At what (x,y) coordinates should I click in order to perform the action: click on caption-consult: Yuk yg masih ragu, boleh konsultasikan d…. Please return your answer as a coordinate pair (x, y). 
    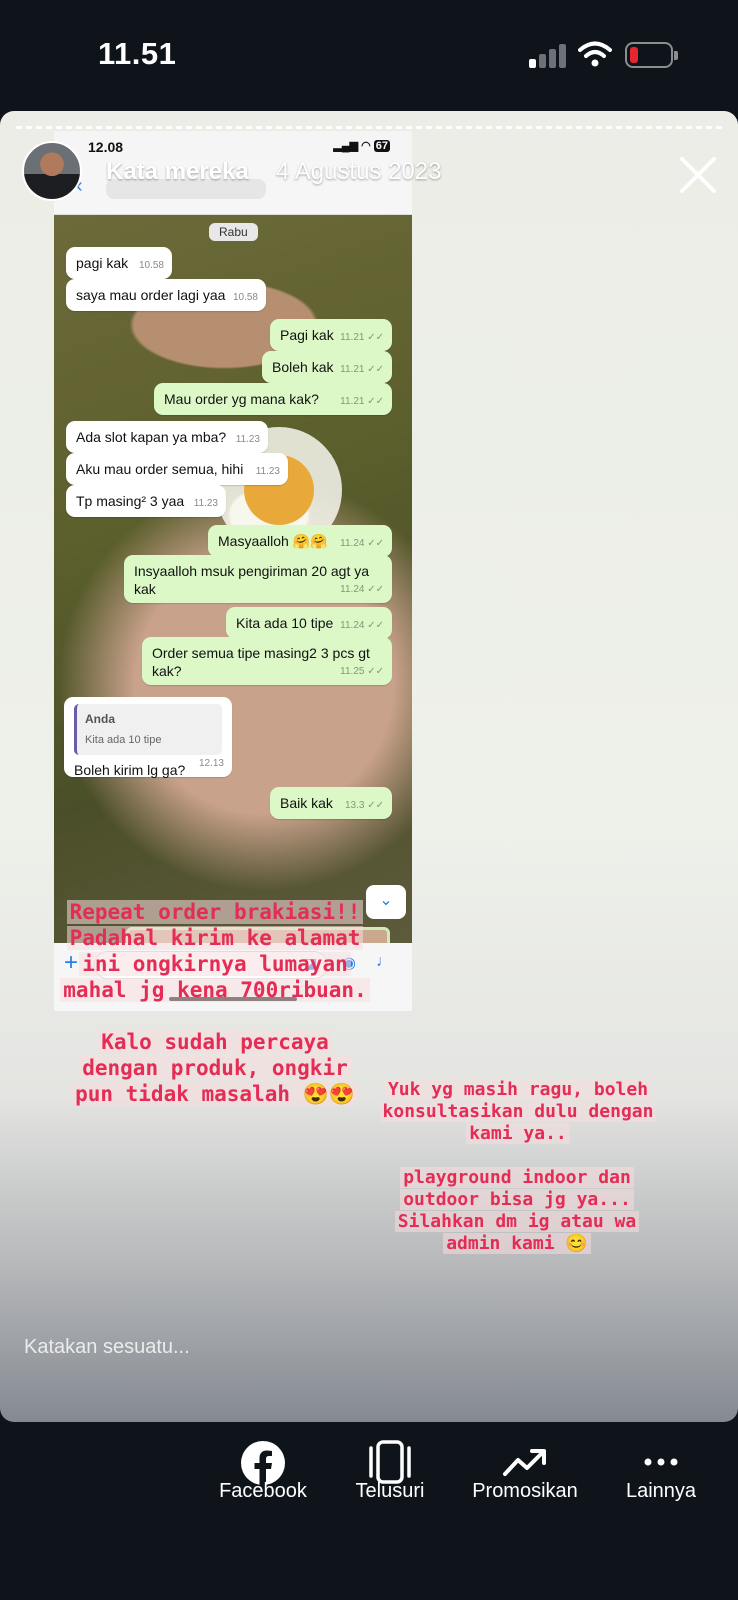
    Looking at the image, I should click on (518, 1112).